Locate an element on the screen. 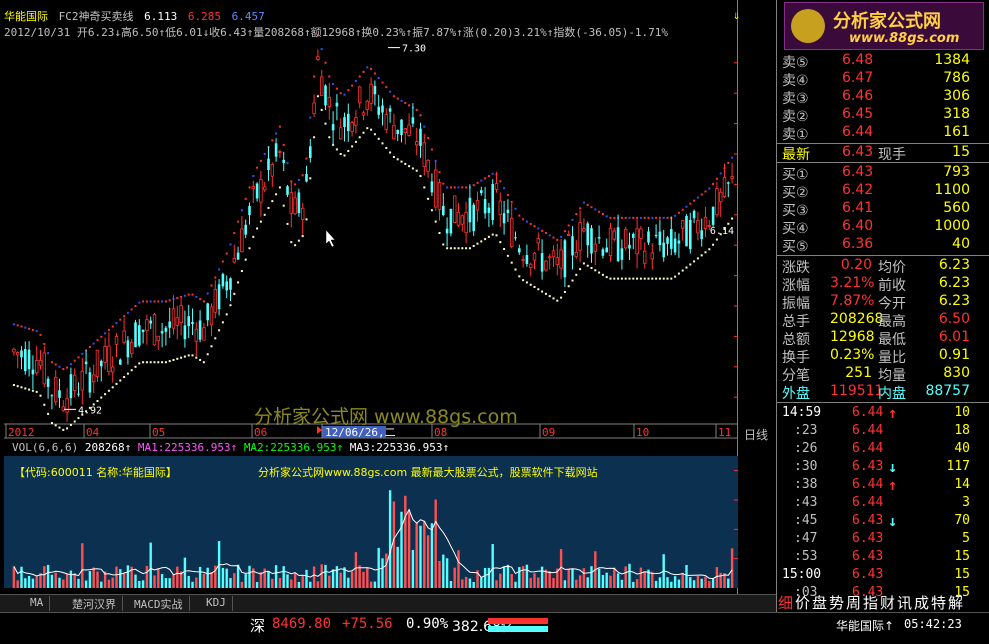  tick-price: 6.43 is located at coordinates (868, 466).